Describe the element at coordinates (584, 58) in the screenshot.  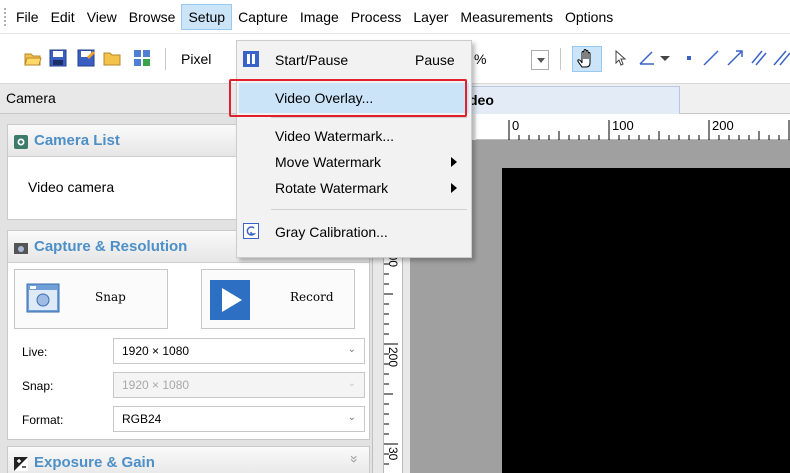
I see `hand-icon` at that location.